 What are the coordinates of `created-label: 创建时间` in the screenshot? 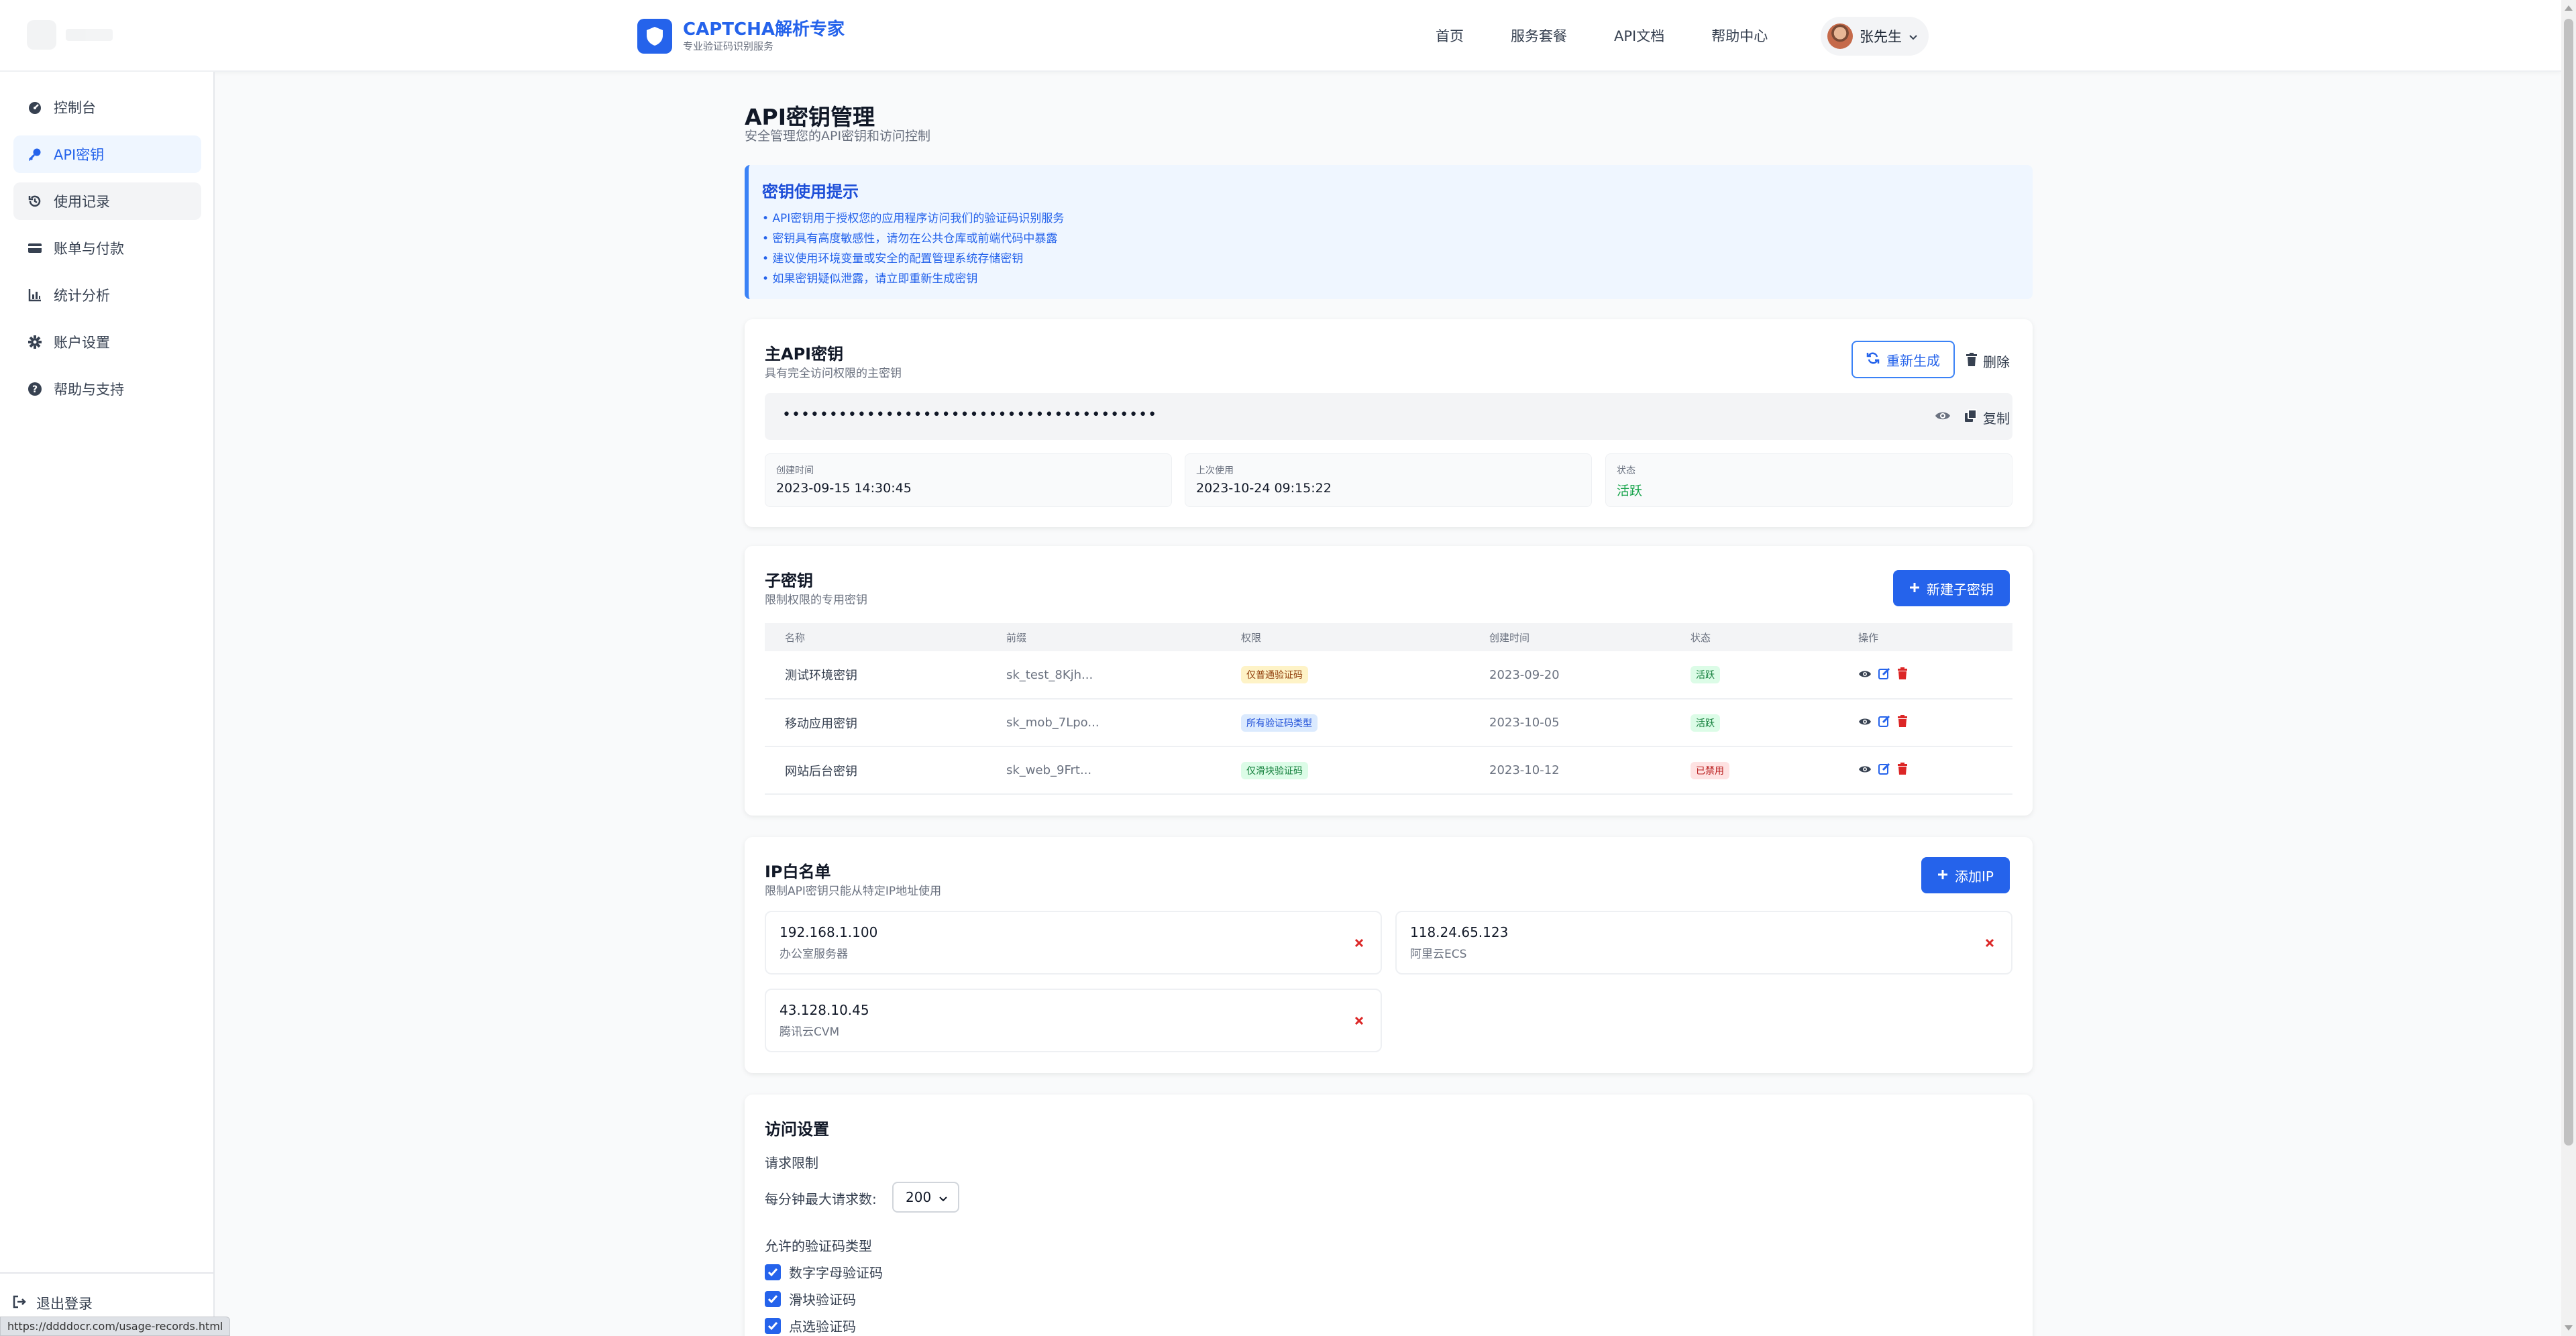 It's located at (795, 471).